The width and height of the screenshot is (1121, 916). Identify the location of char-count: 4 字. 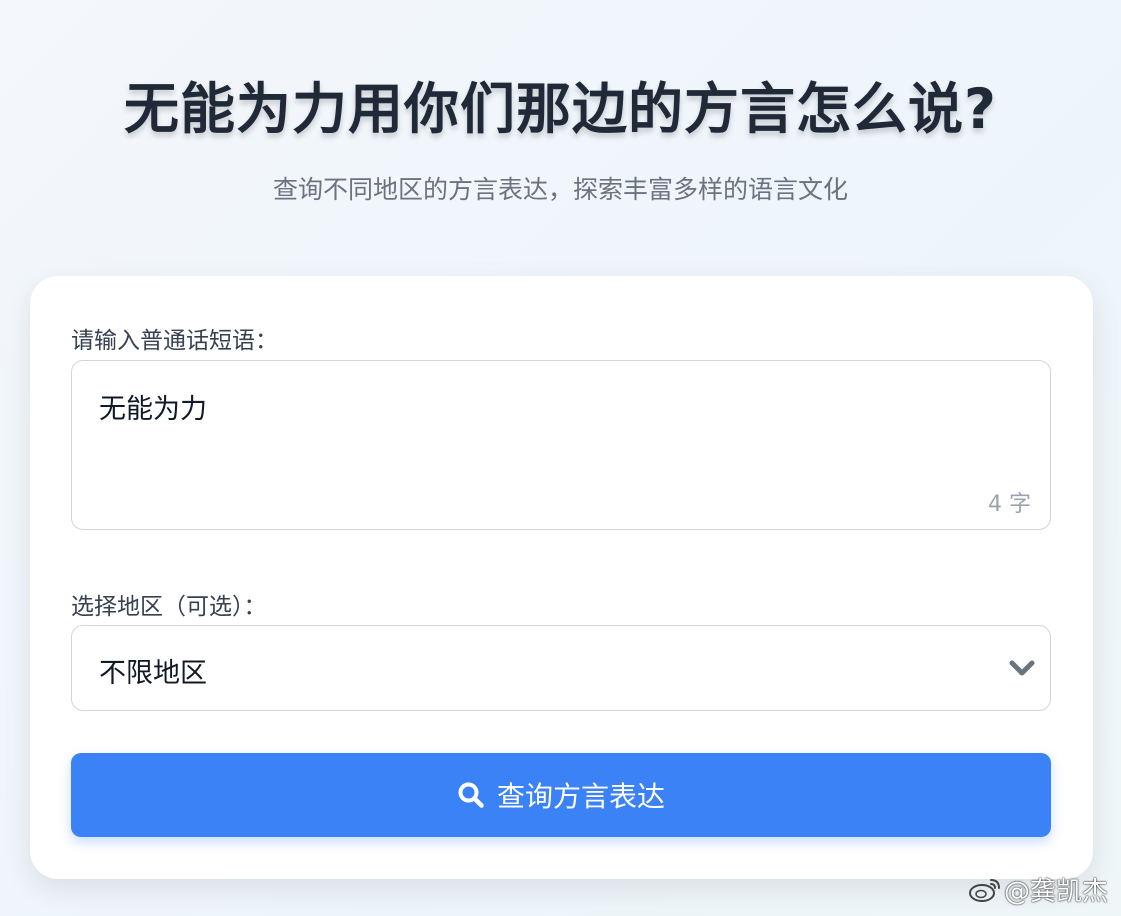
(1009, 504).